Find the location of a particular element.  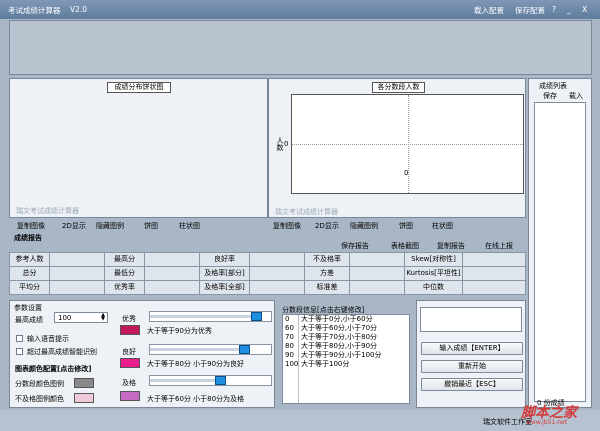

excellent-label: 优秀 is located at coordinates (129, 319).